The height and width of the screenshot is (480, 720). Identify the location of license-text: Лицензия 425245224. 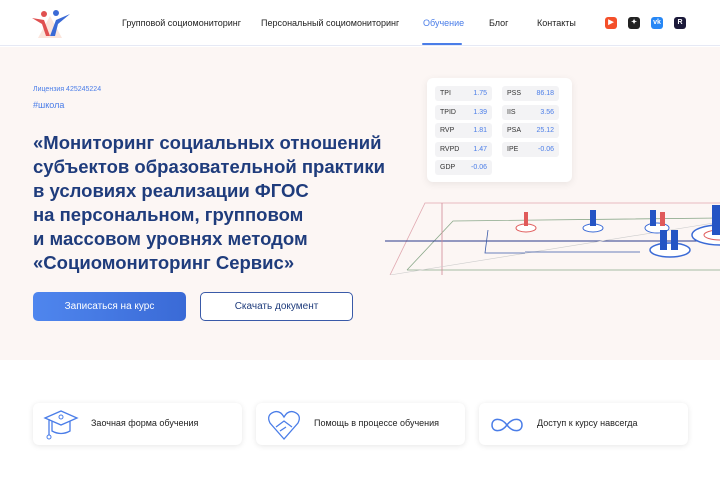
(67, 89).